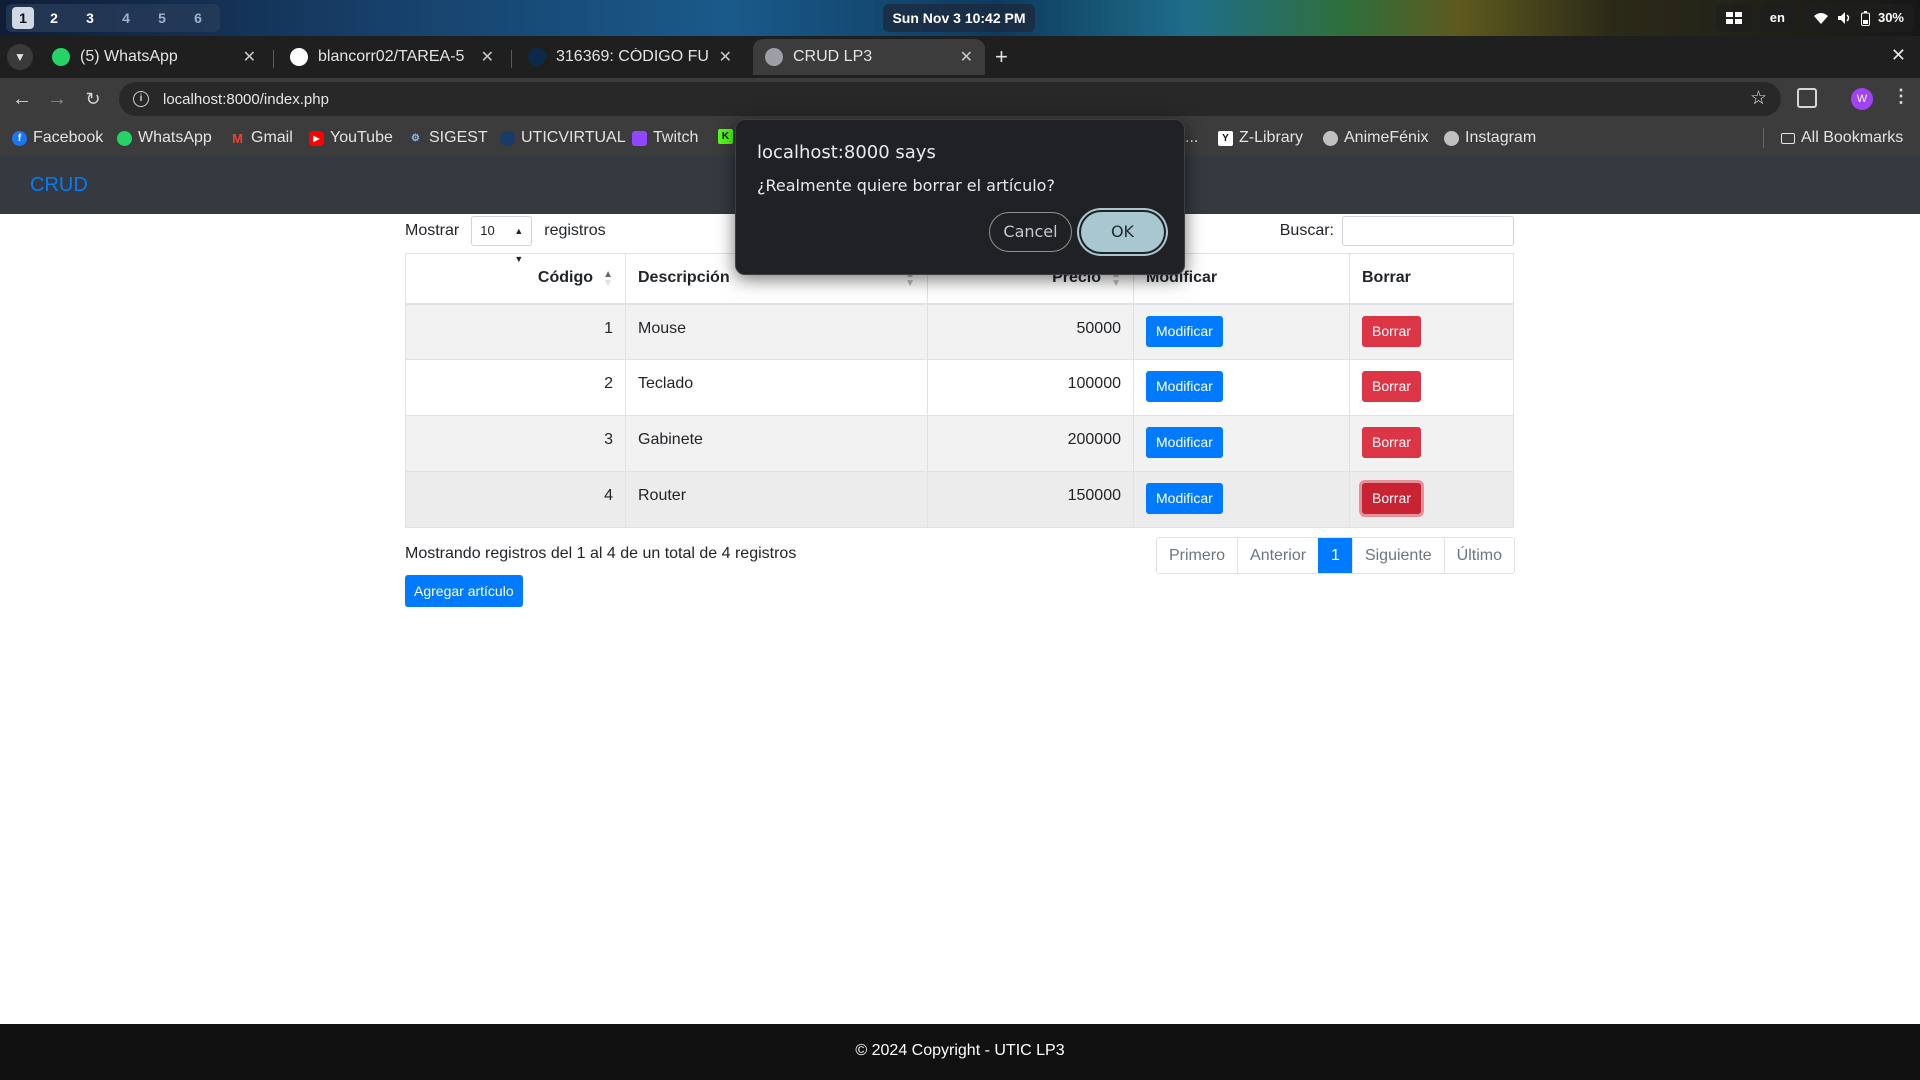 The width and height of the screenshot is (1920, 1080). What do you see at coordinates (1490, 138) in the screenshot?
I see `bookmark-instagram: Instagram` at bounding box center [1490, 138].